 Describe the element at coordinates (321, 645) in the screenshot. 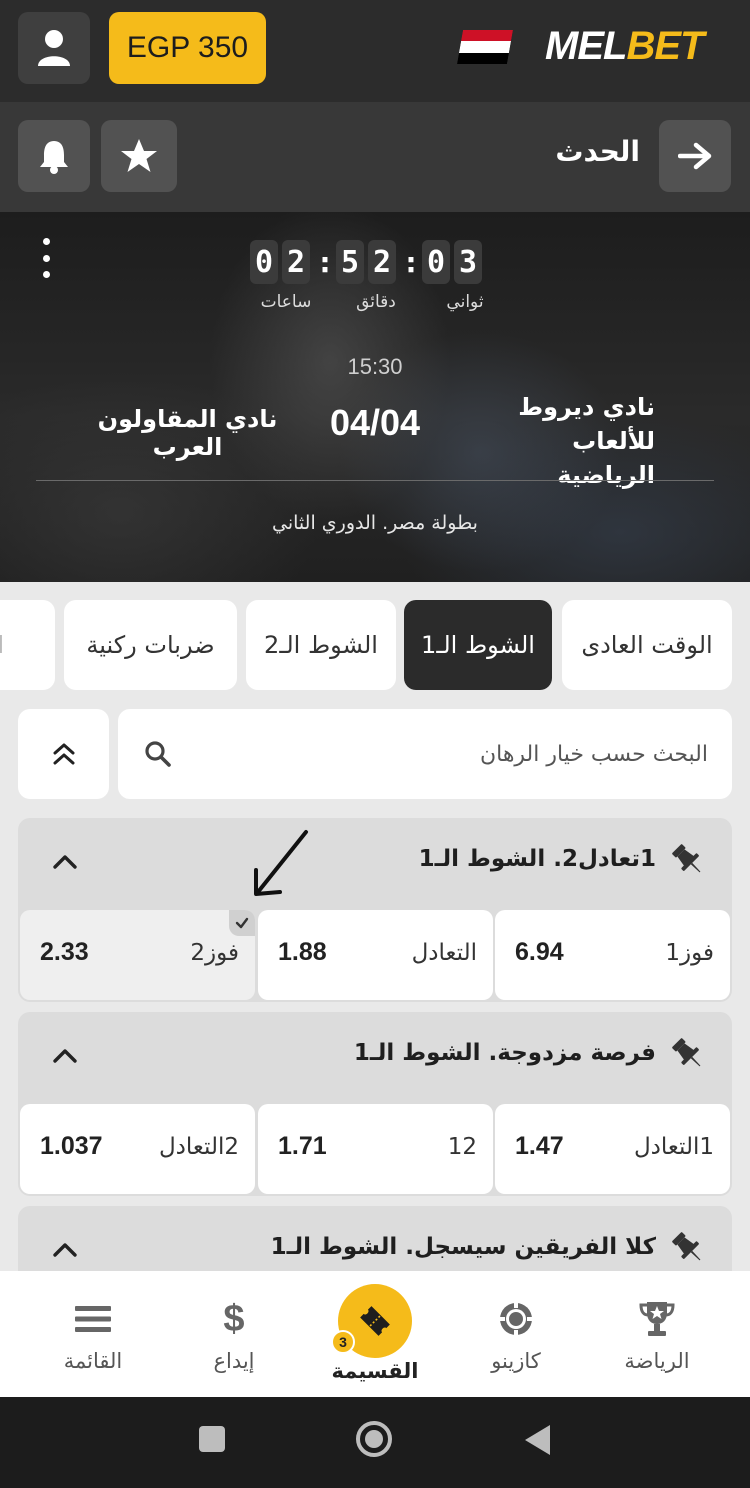

I see `tab-second-half: الشوط الـ2` at that location.